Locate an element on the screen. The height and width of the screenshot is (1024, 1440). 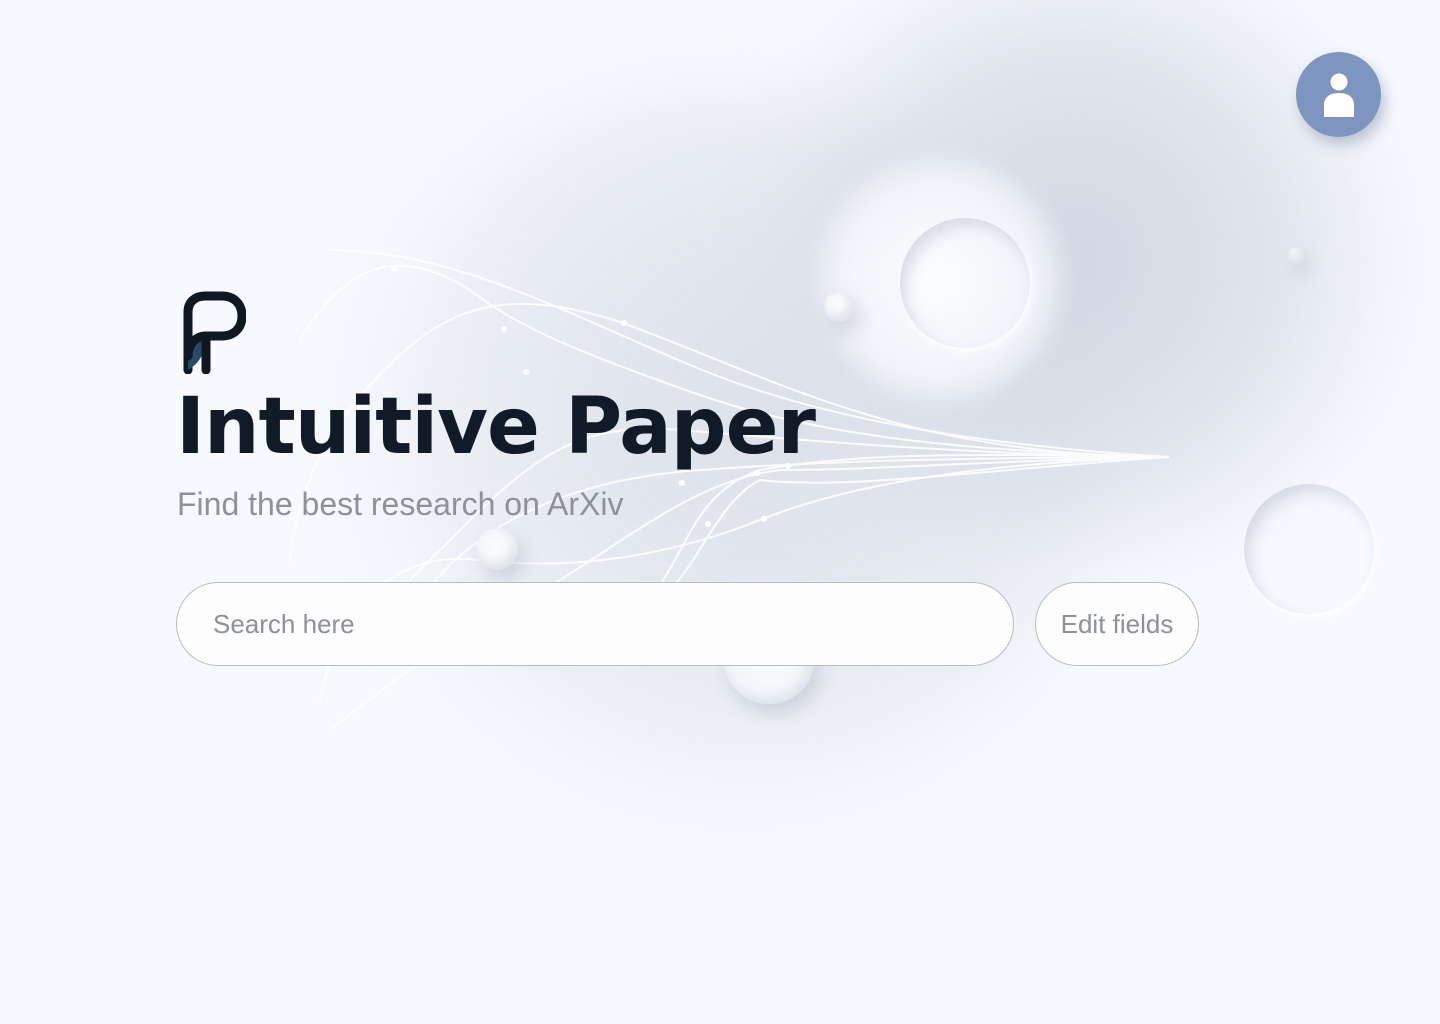
profile-avatar-button is located at coordinates (1338, 94).